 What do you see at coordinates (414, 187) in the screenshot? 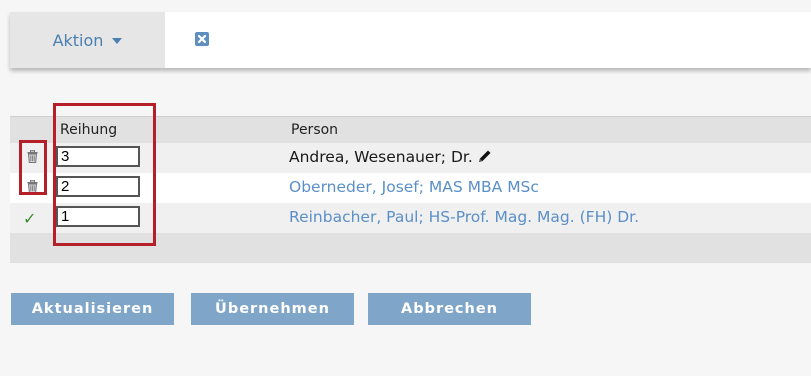
I see `person-link: Oberneder, Josef; MAS MBA MSc` at bounding box center [414, 187].